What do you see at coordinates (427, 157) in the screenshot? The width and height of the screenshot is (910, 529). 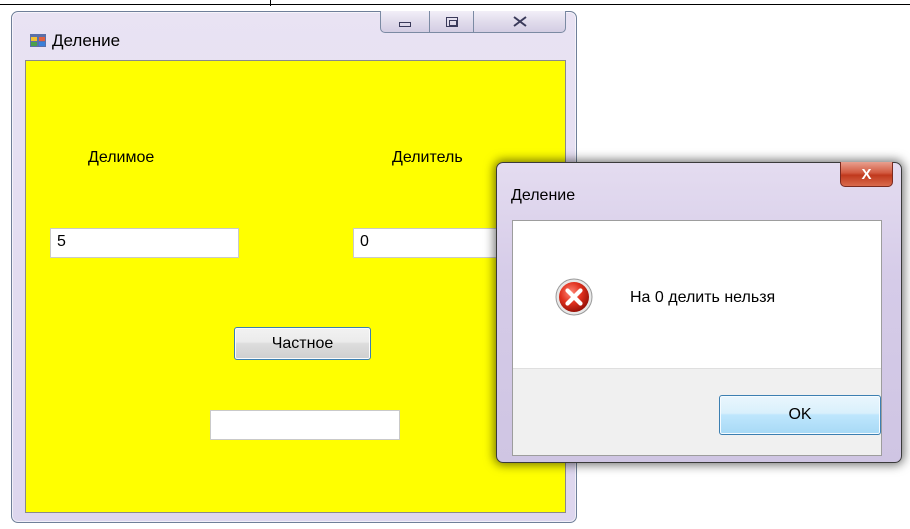 I see `divisor-label: Делитель` at bounding box center [427, 157].